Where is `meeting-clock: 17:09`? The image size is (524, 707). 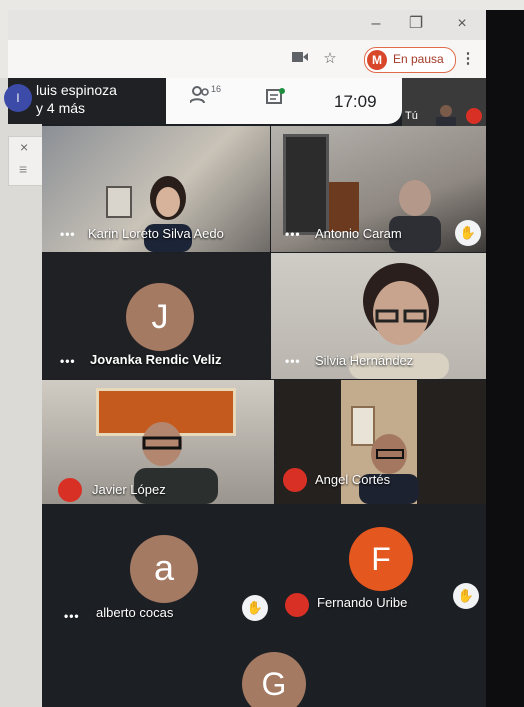
meeting-clock: 17:09 is located at coordinates (355, 101).